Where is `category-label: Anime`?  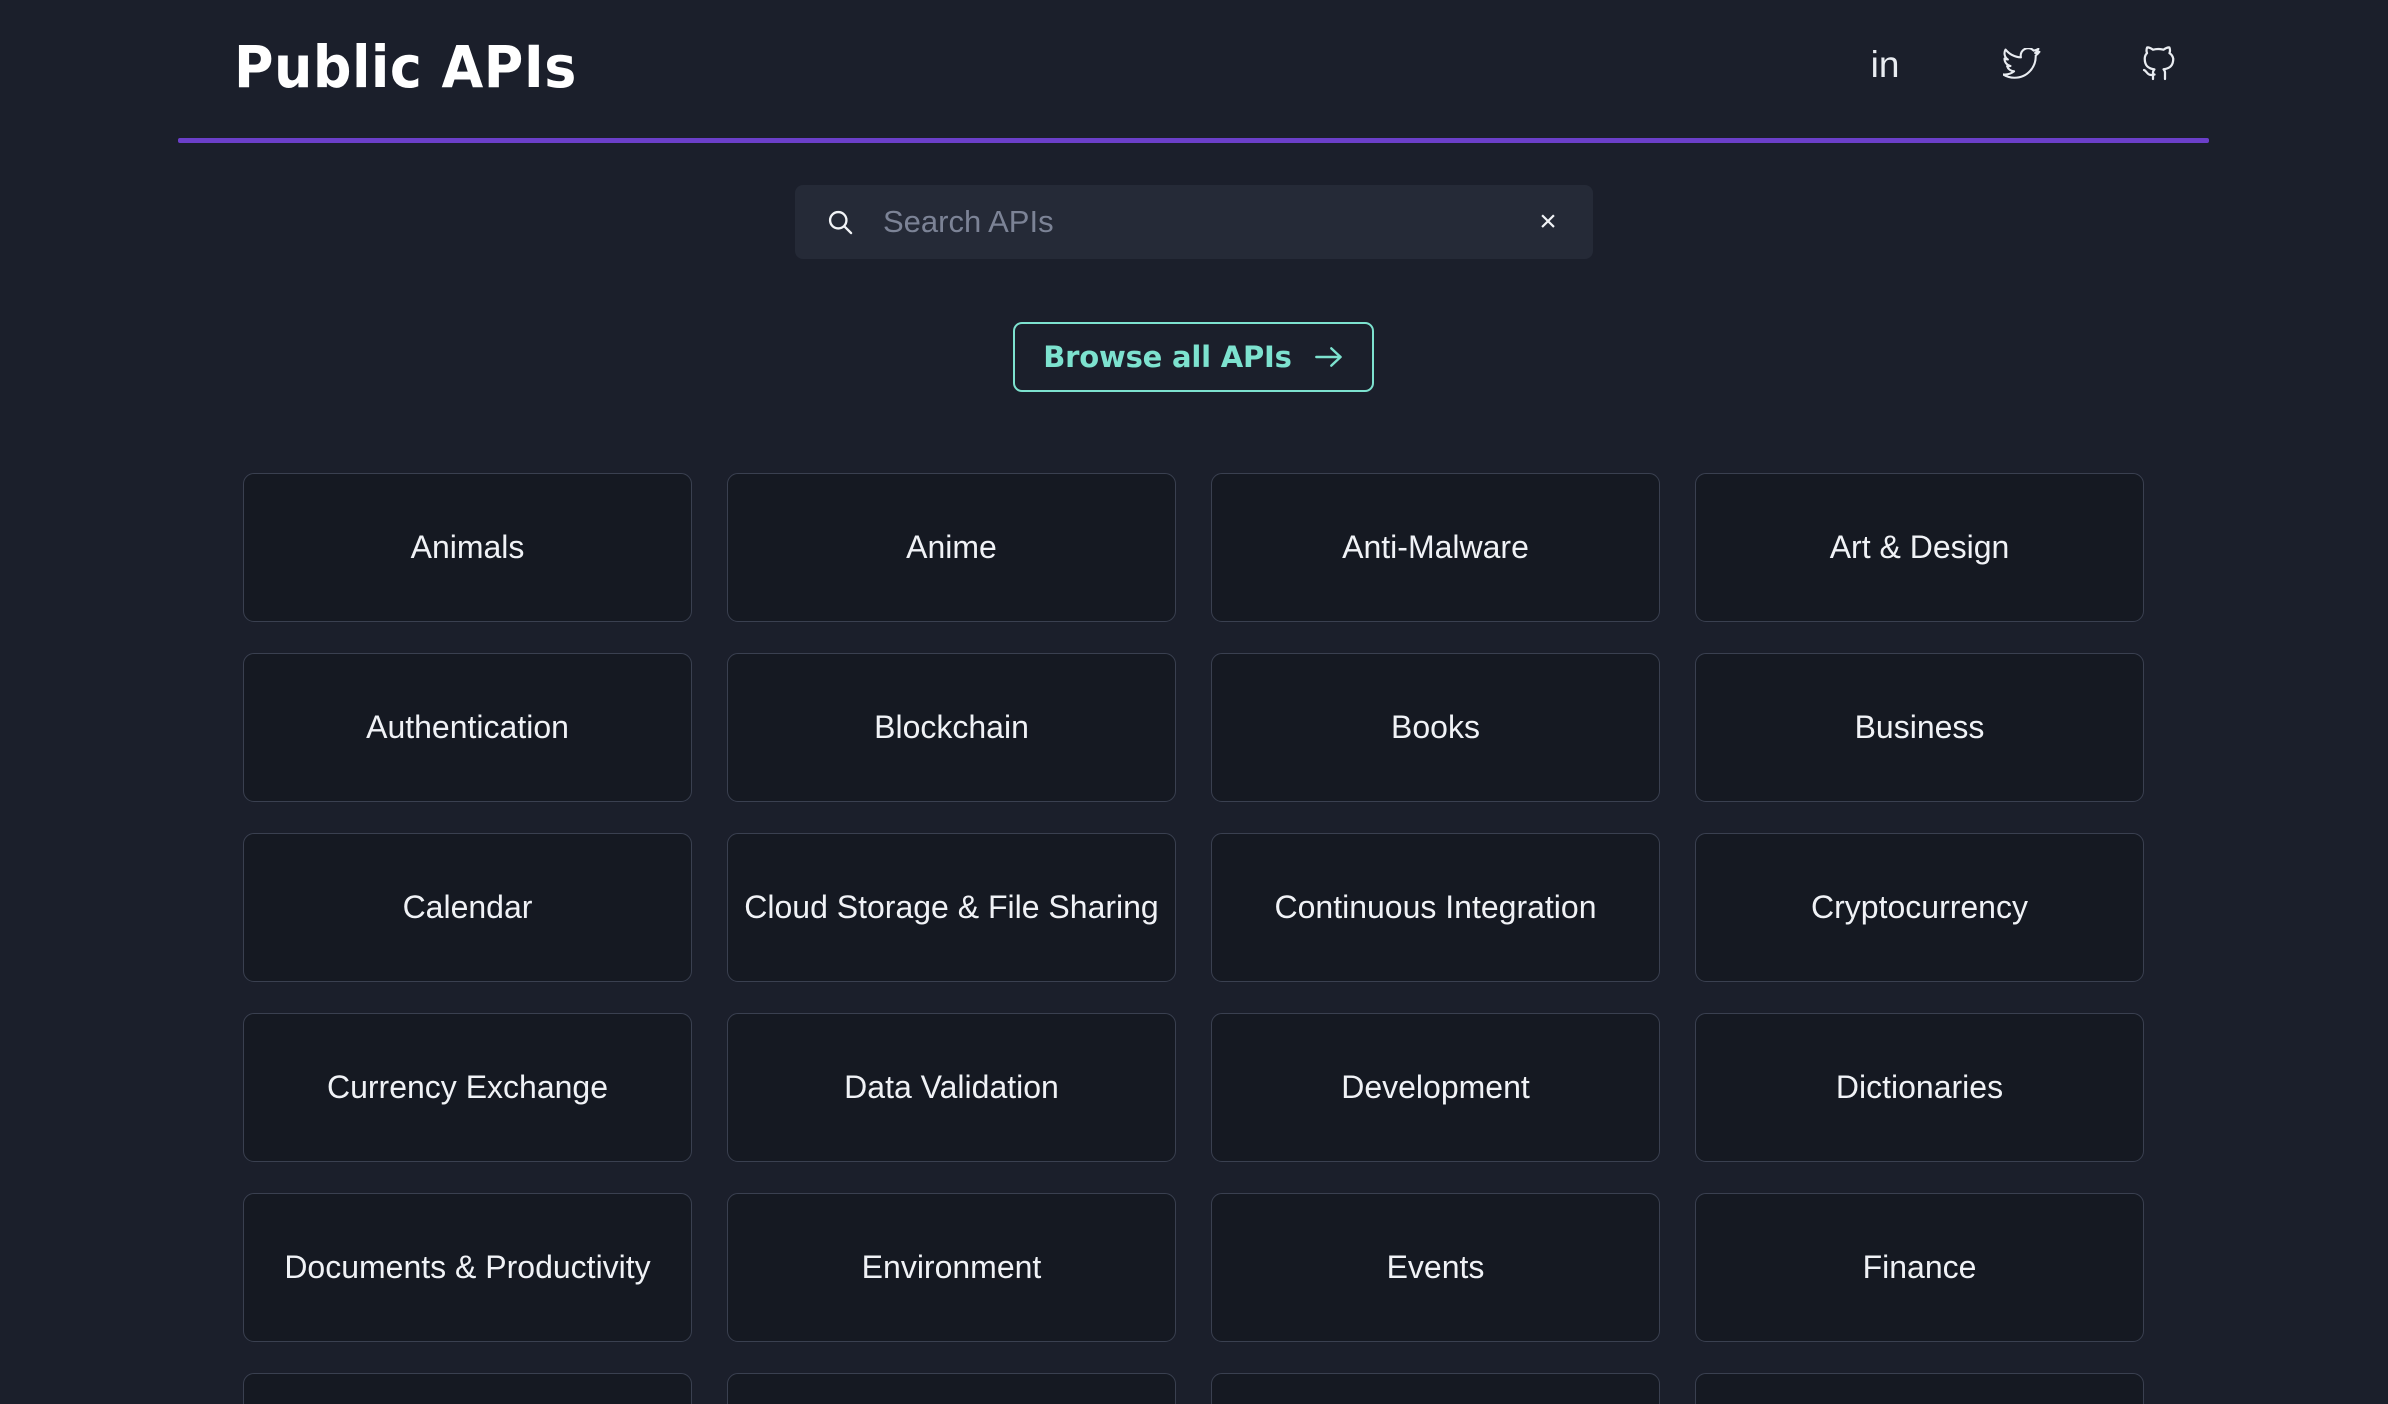 category-label: Anime is located at coordinates (951, 547).